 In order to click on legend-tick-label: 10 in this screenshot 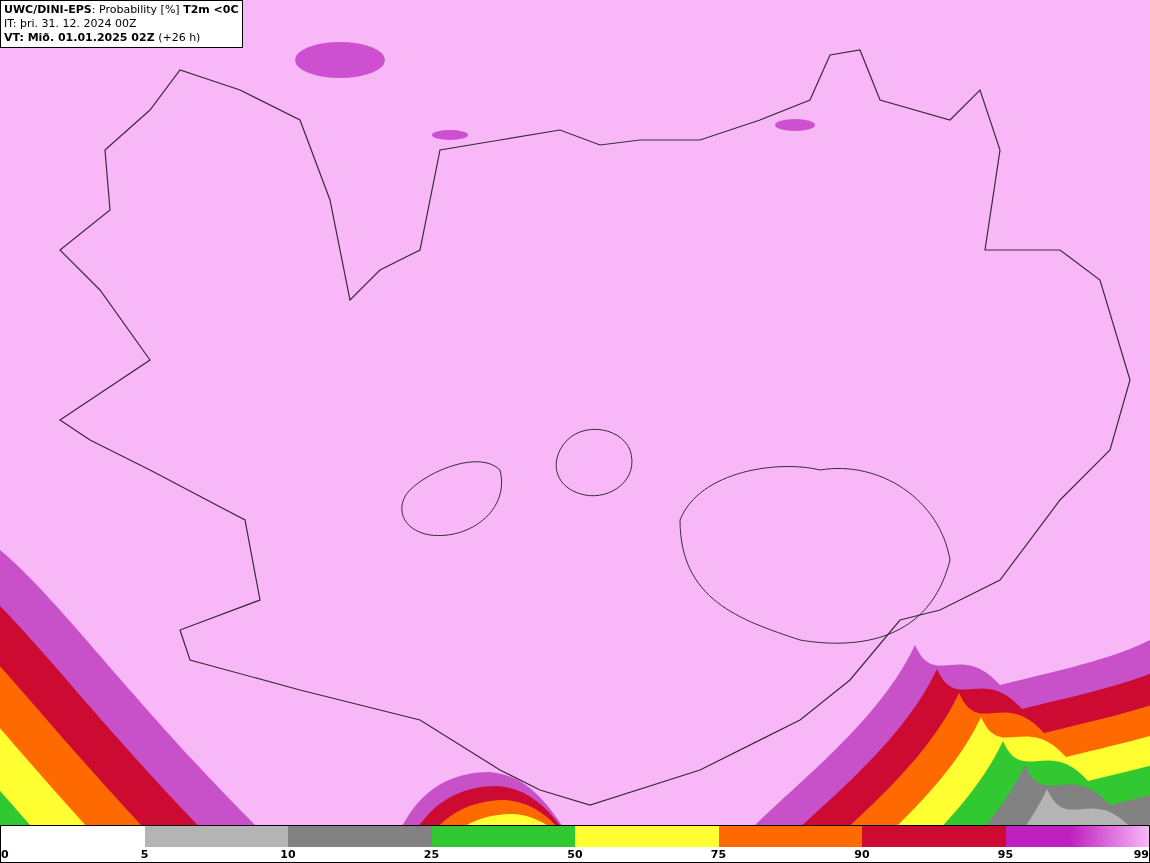, I will do `click(288, 854)`.